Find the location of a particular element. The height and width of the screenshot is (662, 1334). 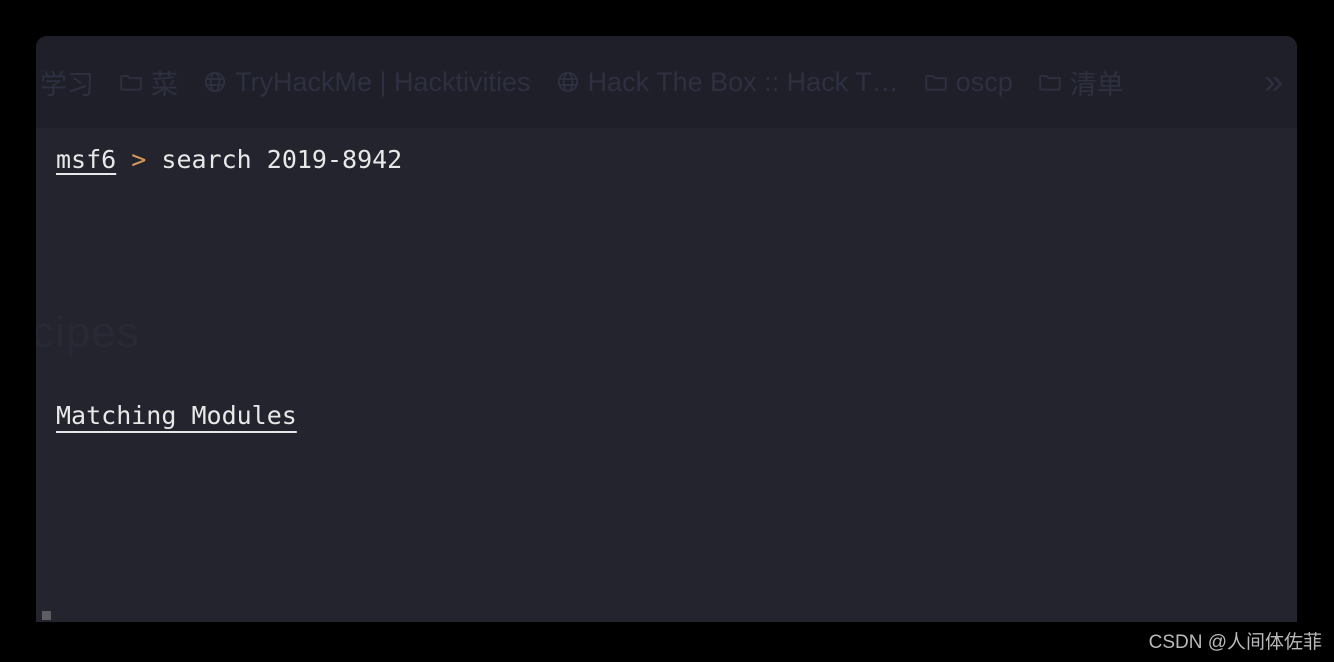

section-title: Matching Modules is located at coordinates (176, 415).